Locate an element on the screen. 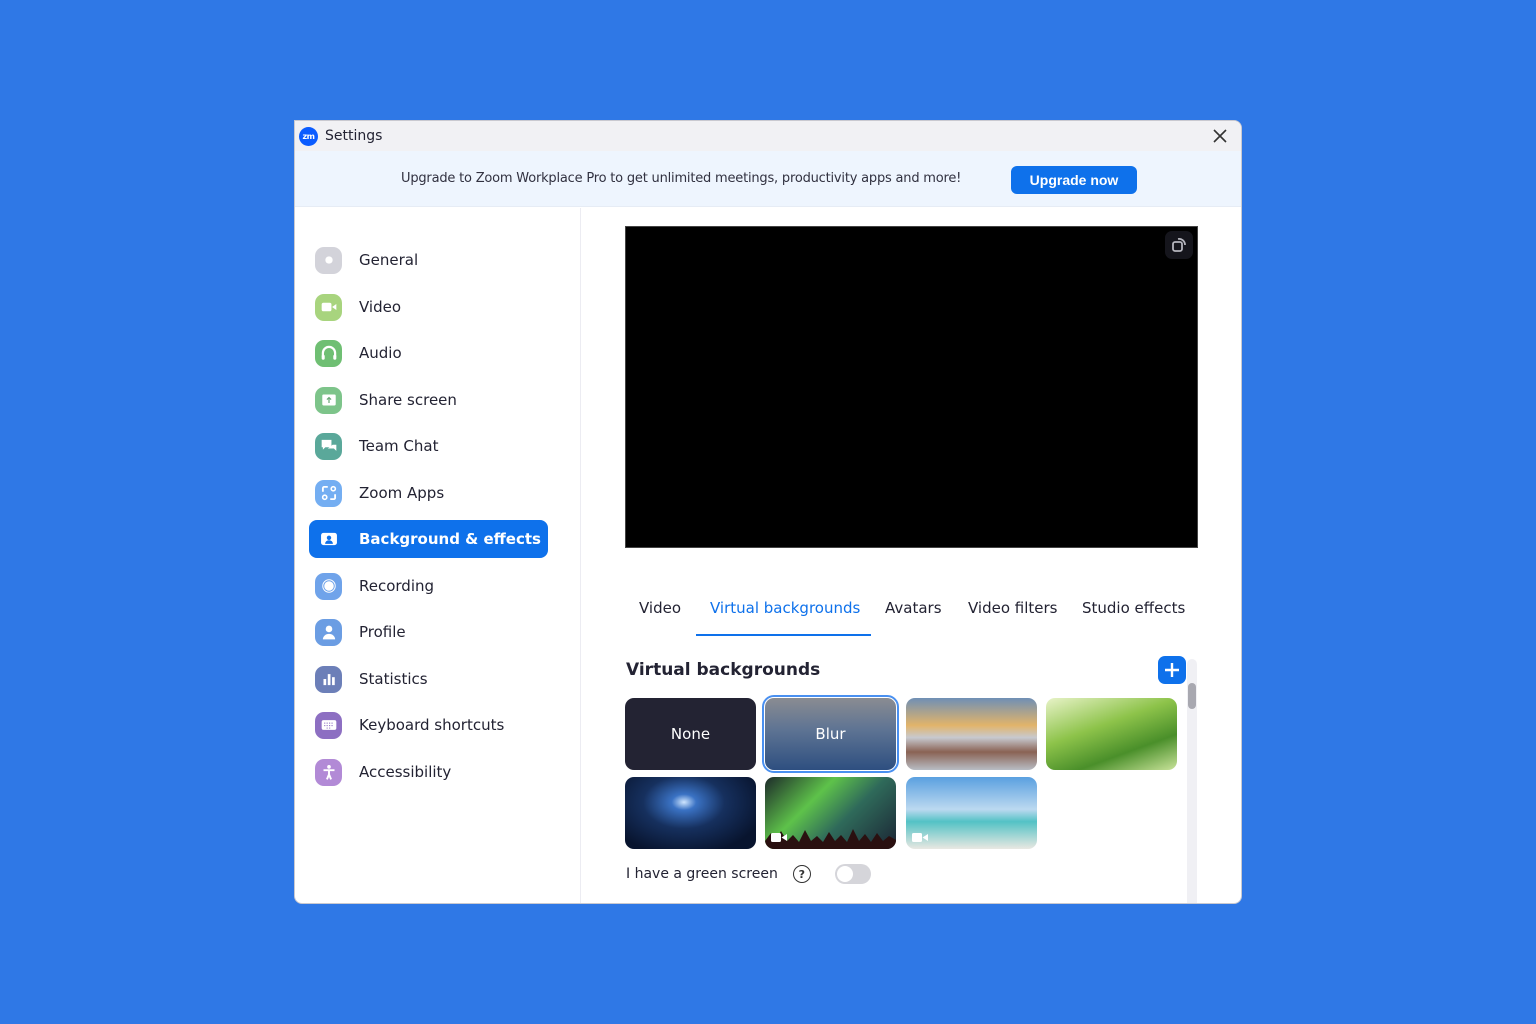 This screenshot has height=1024, width=1536. green-screen-toggle is located at coordinates (852, 874).